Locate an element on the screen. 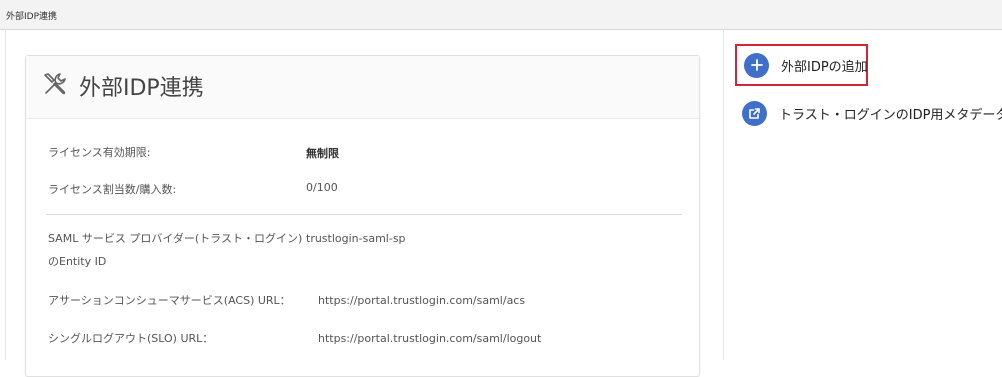 The height and width of the screenshot is (377, 1002). license-expiry-value: 無制限 is located at coordinates (322, 153).